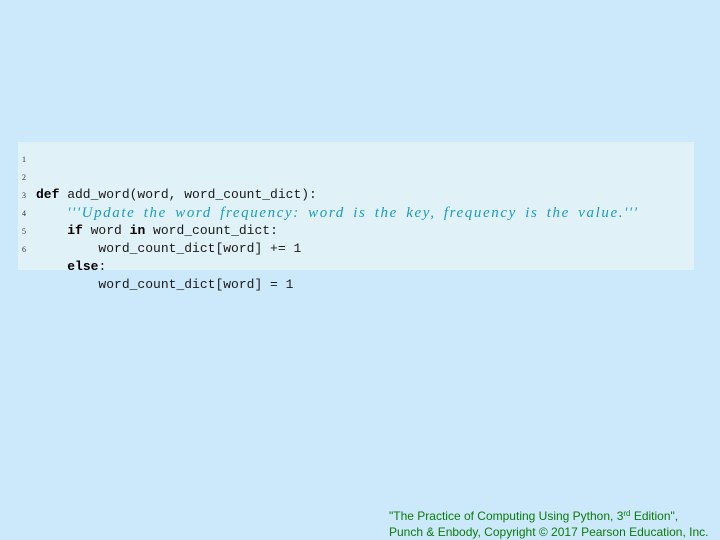 This screenshot has width=720, height=540. What do you see at coordinates (356, 266) in the screenshot?
I see `code-line: 6 word_count_dict[word] = 1` at bounding box center [356, 266].